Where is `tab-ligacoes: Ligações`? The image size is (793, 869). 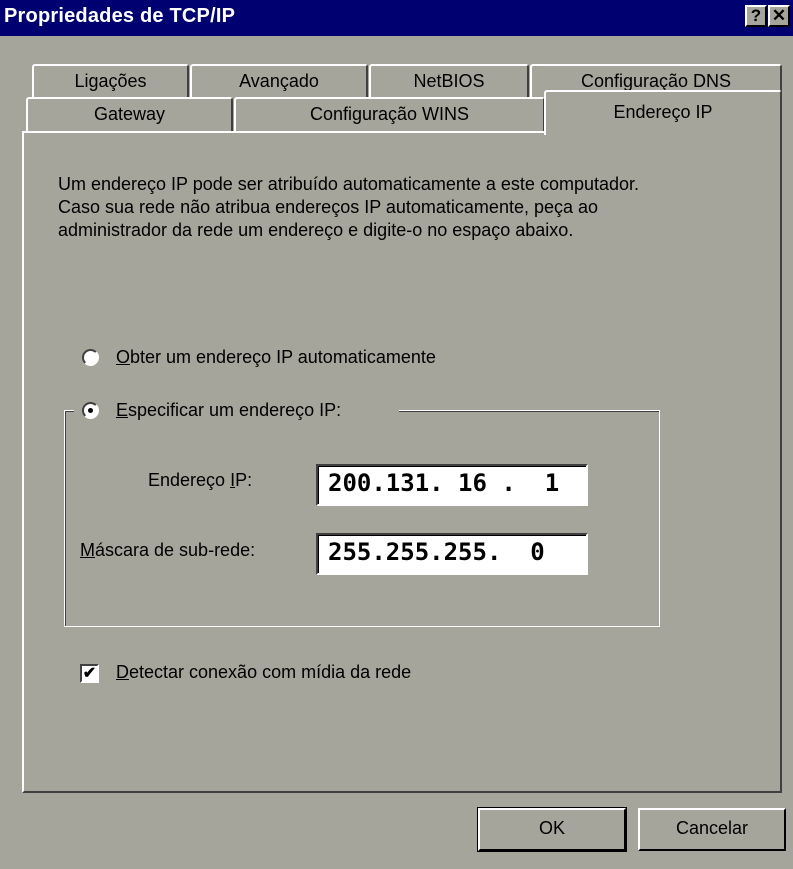 tab-ligacoes: Ligações is located at coordinates (110, 81).